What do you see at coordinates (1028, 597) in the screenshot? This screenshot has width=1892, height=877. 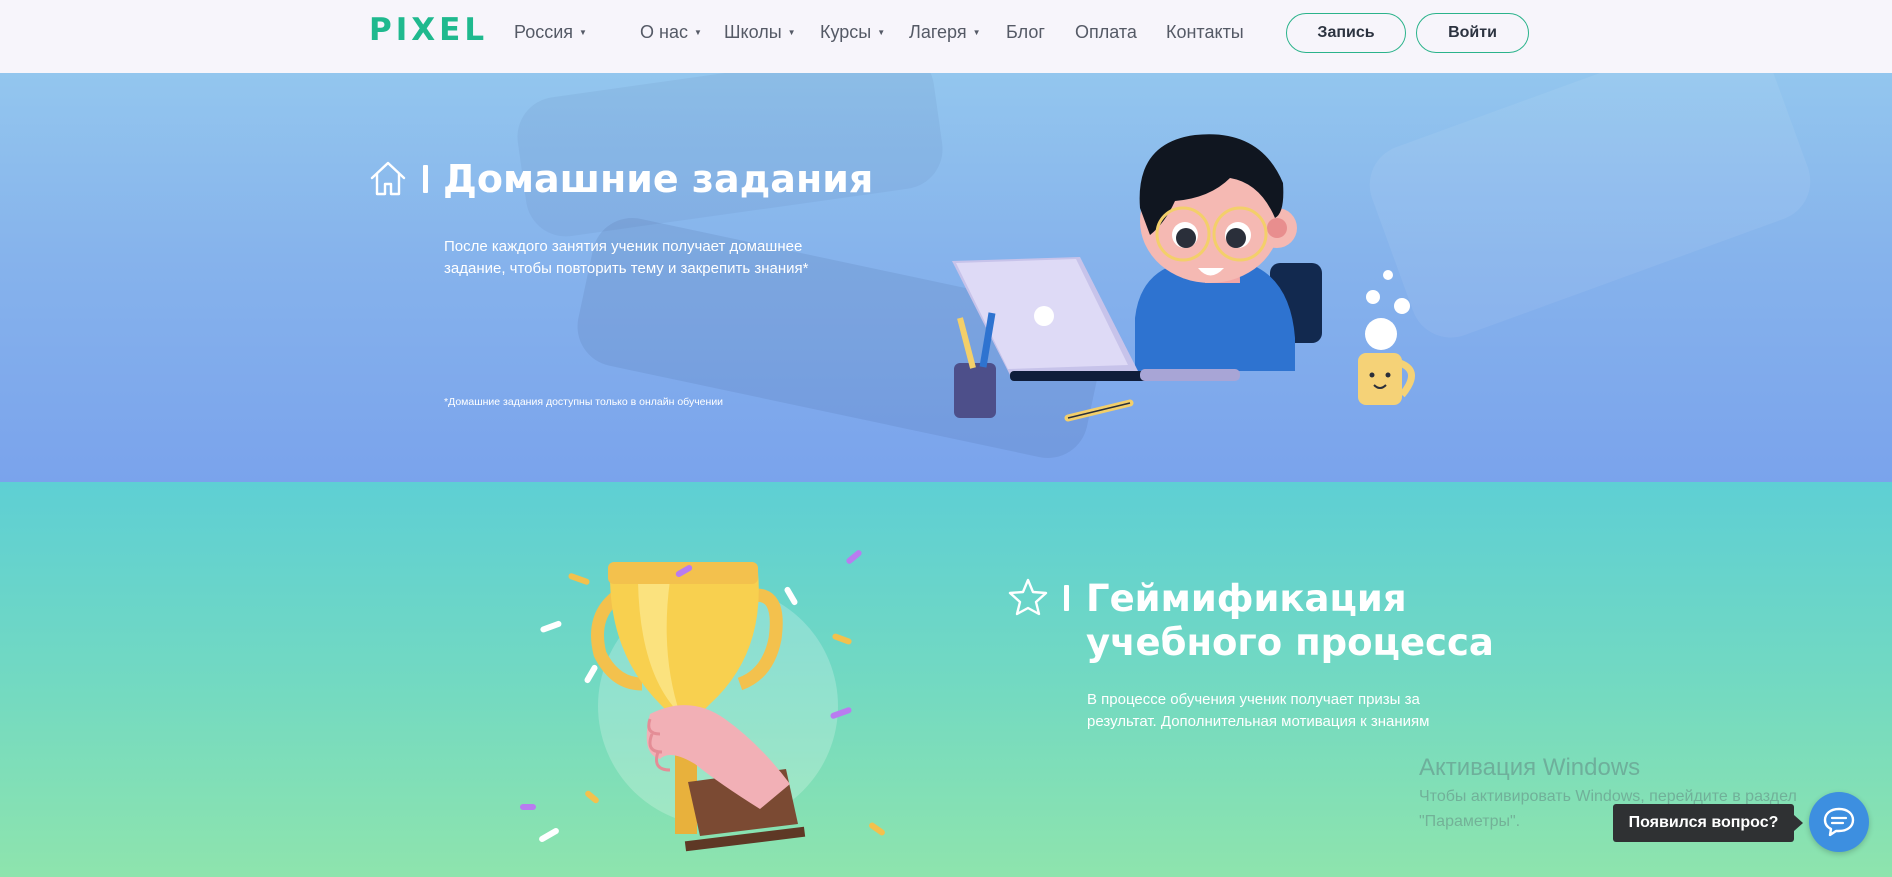 I see `star-icon` at bounding box center [1028, 597].